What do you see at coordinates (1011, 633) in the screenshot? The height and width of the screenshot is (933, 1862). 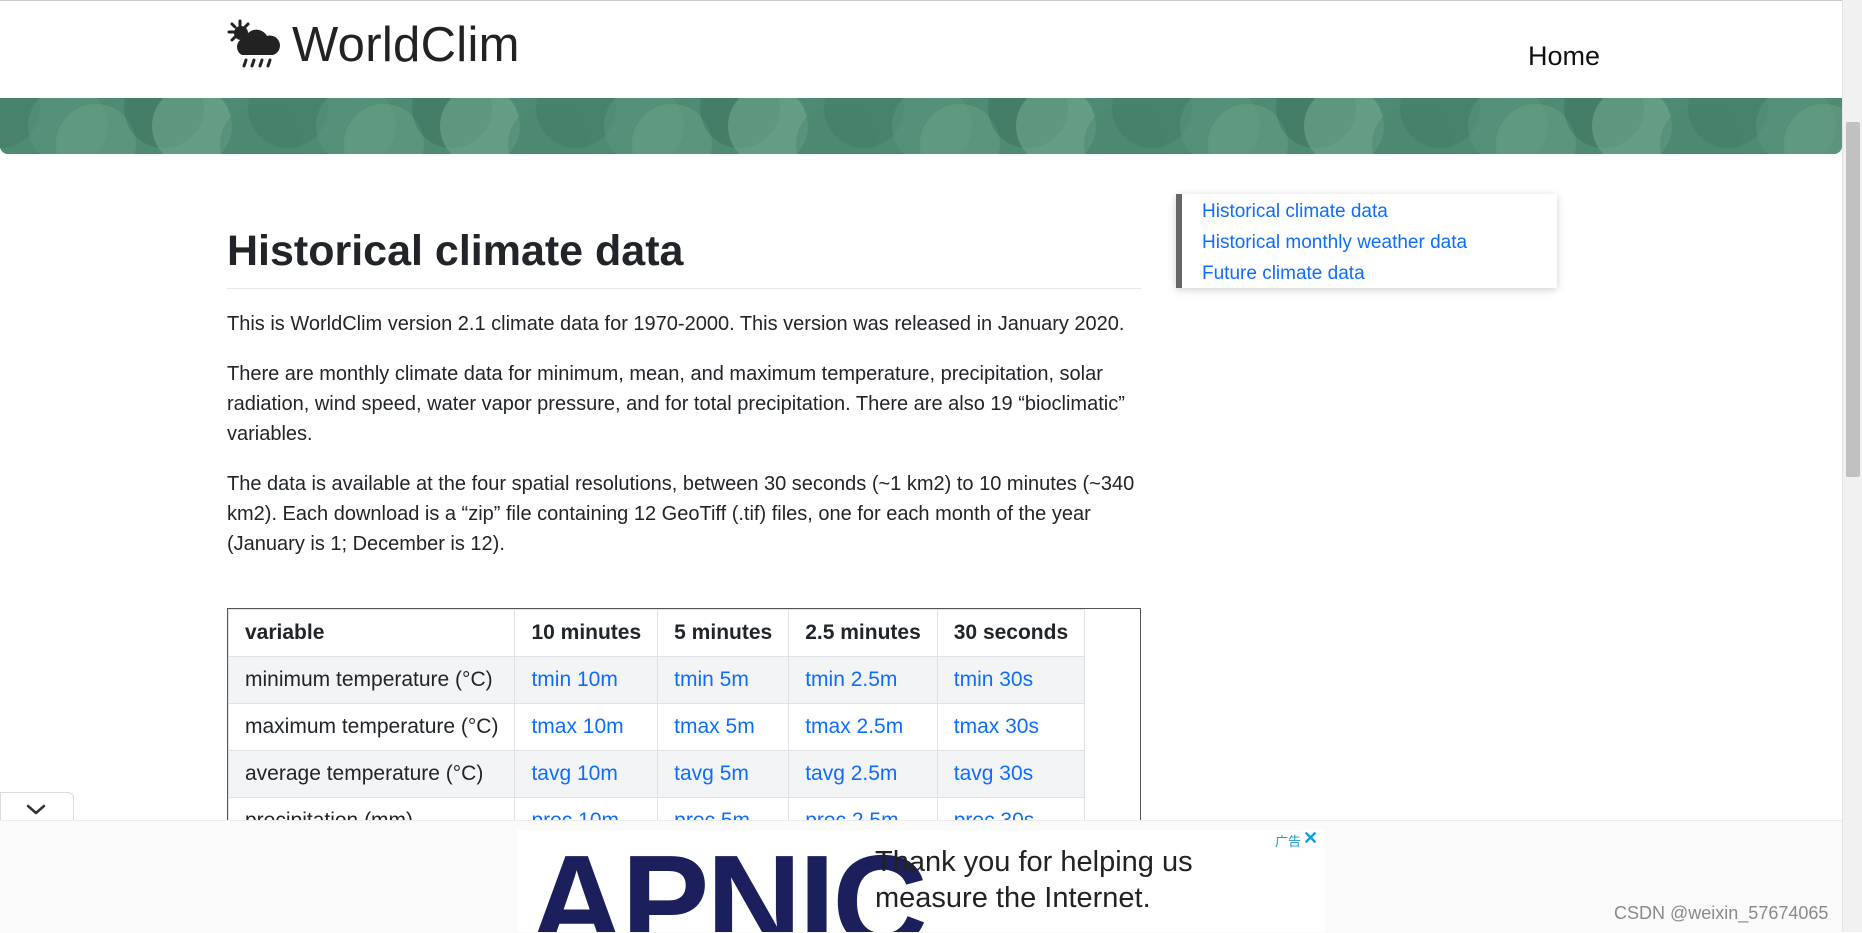 I see `header-30-seconds: 30 seconds` at bounding box center [1011, 633].